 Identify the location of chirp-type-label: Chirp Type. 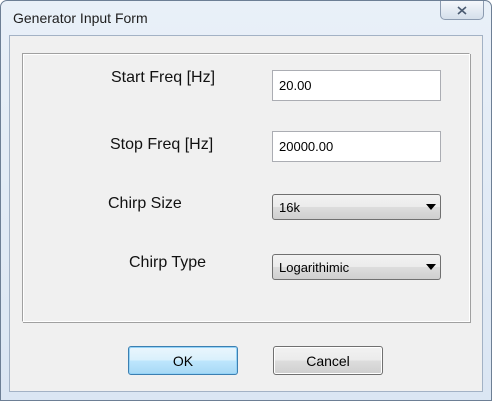
(168, 262).